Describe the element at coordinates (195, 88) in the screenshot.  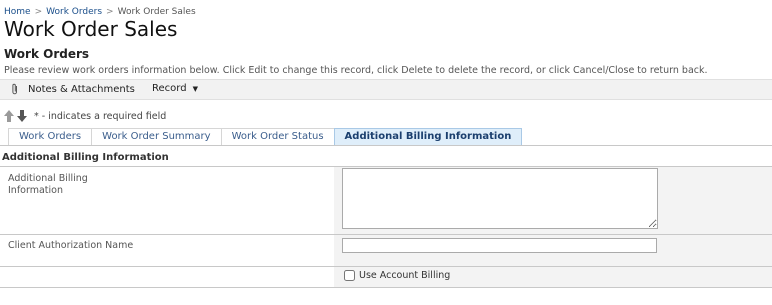
I see `caret-down-icon: ▼` at that location.